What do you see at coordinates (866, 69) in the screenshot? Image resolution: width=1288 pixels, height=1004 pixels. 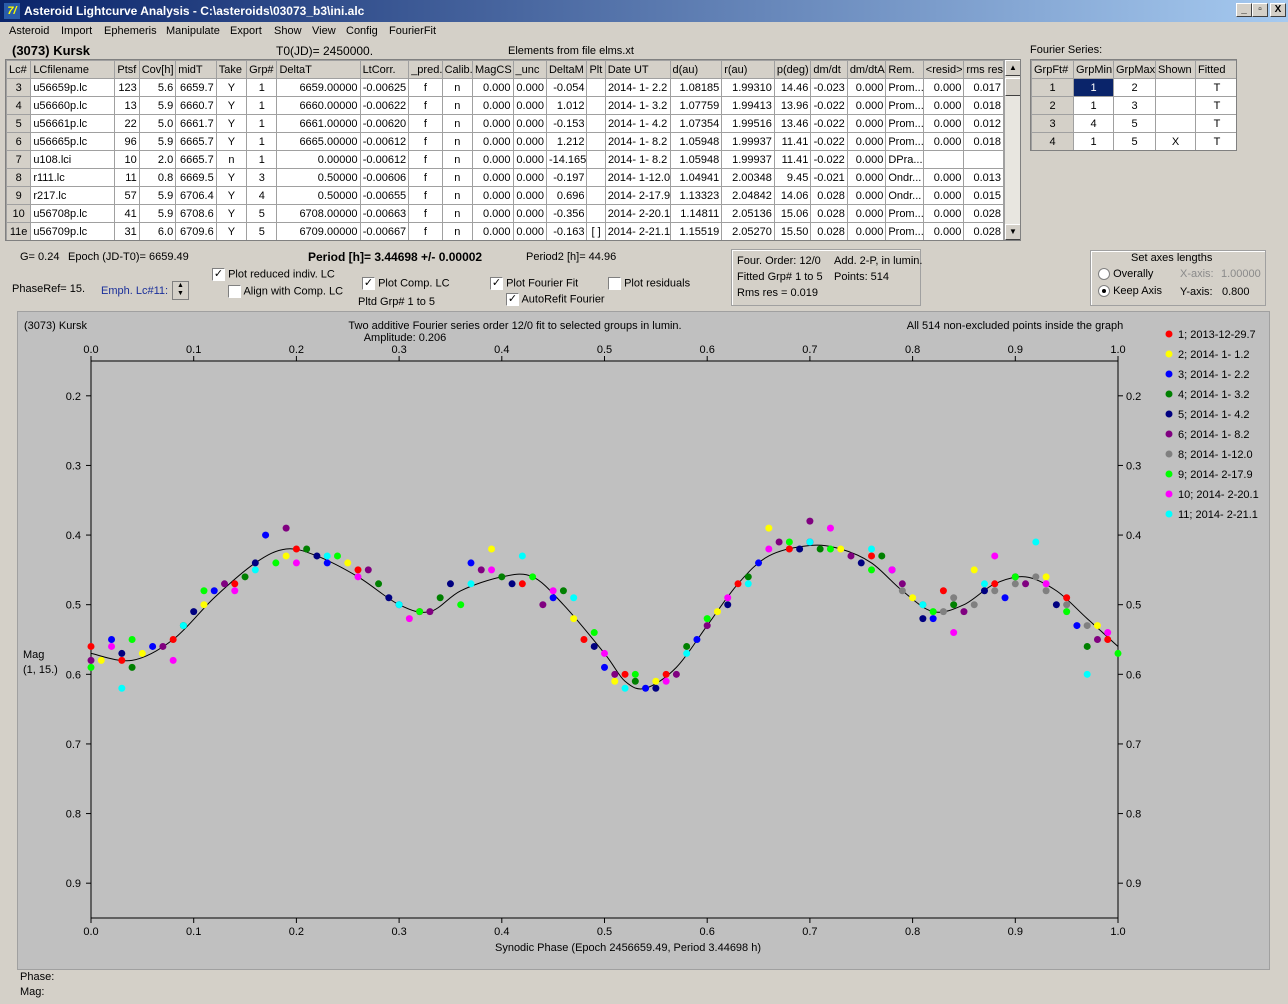 I see `lc-col-header: dm/dtA` at bounding box center [866, 69].